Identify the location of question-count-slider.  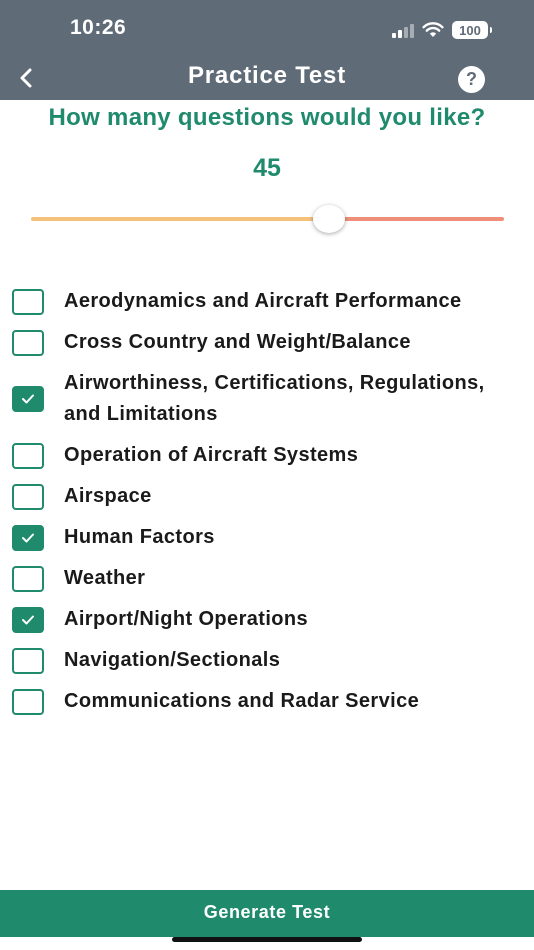
(267, 220).